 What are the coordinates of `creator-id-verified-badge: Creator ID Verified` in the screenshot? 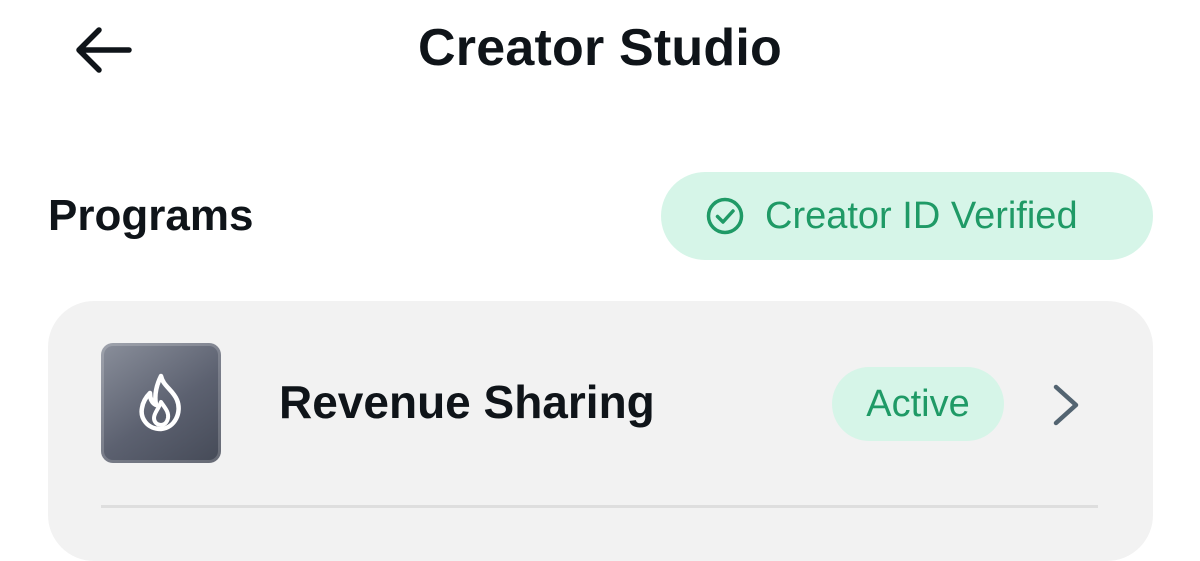 It's located at (907, 216).